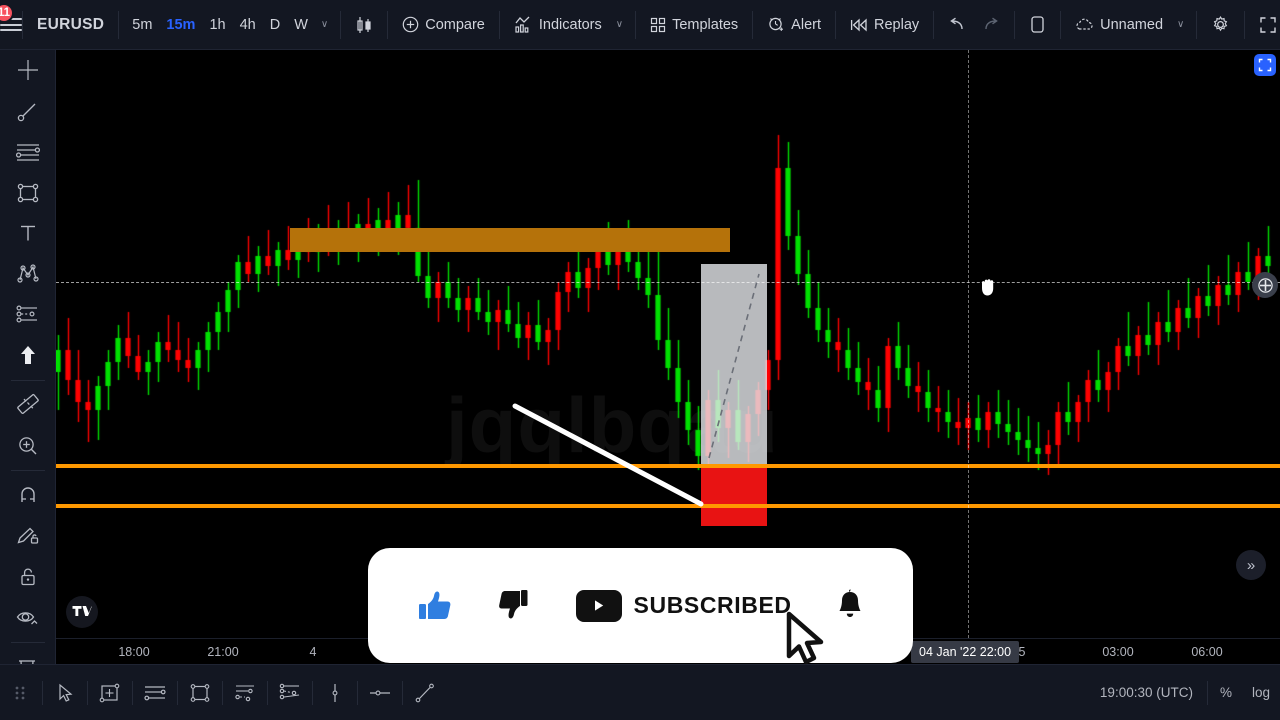 The image size is (1280, 720). Describe the element at coordinates (142, 25) in the screenshot. I see `timeframe-5m: 5m` at that location.